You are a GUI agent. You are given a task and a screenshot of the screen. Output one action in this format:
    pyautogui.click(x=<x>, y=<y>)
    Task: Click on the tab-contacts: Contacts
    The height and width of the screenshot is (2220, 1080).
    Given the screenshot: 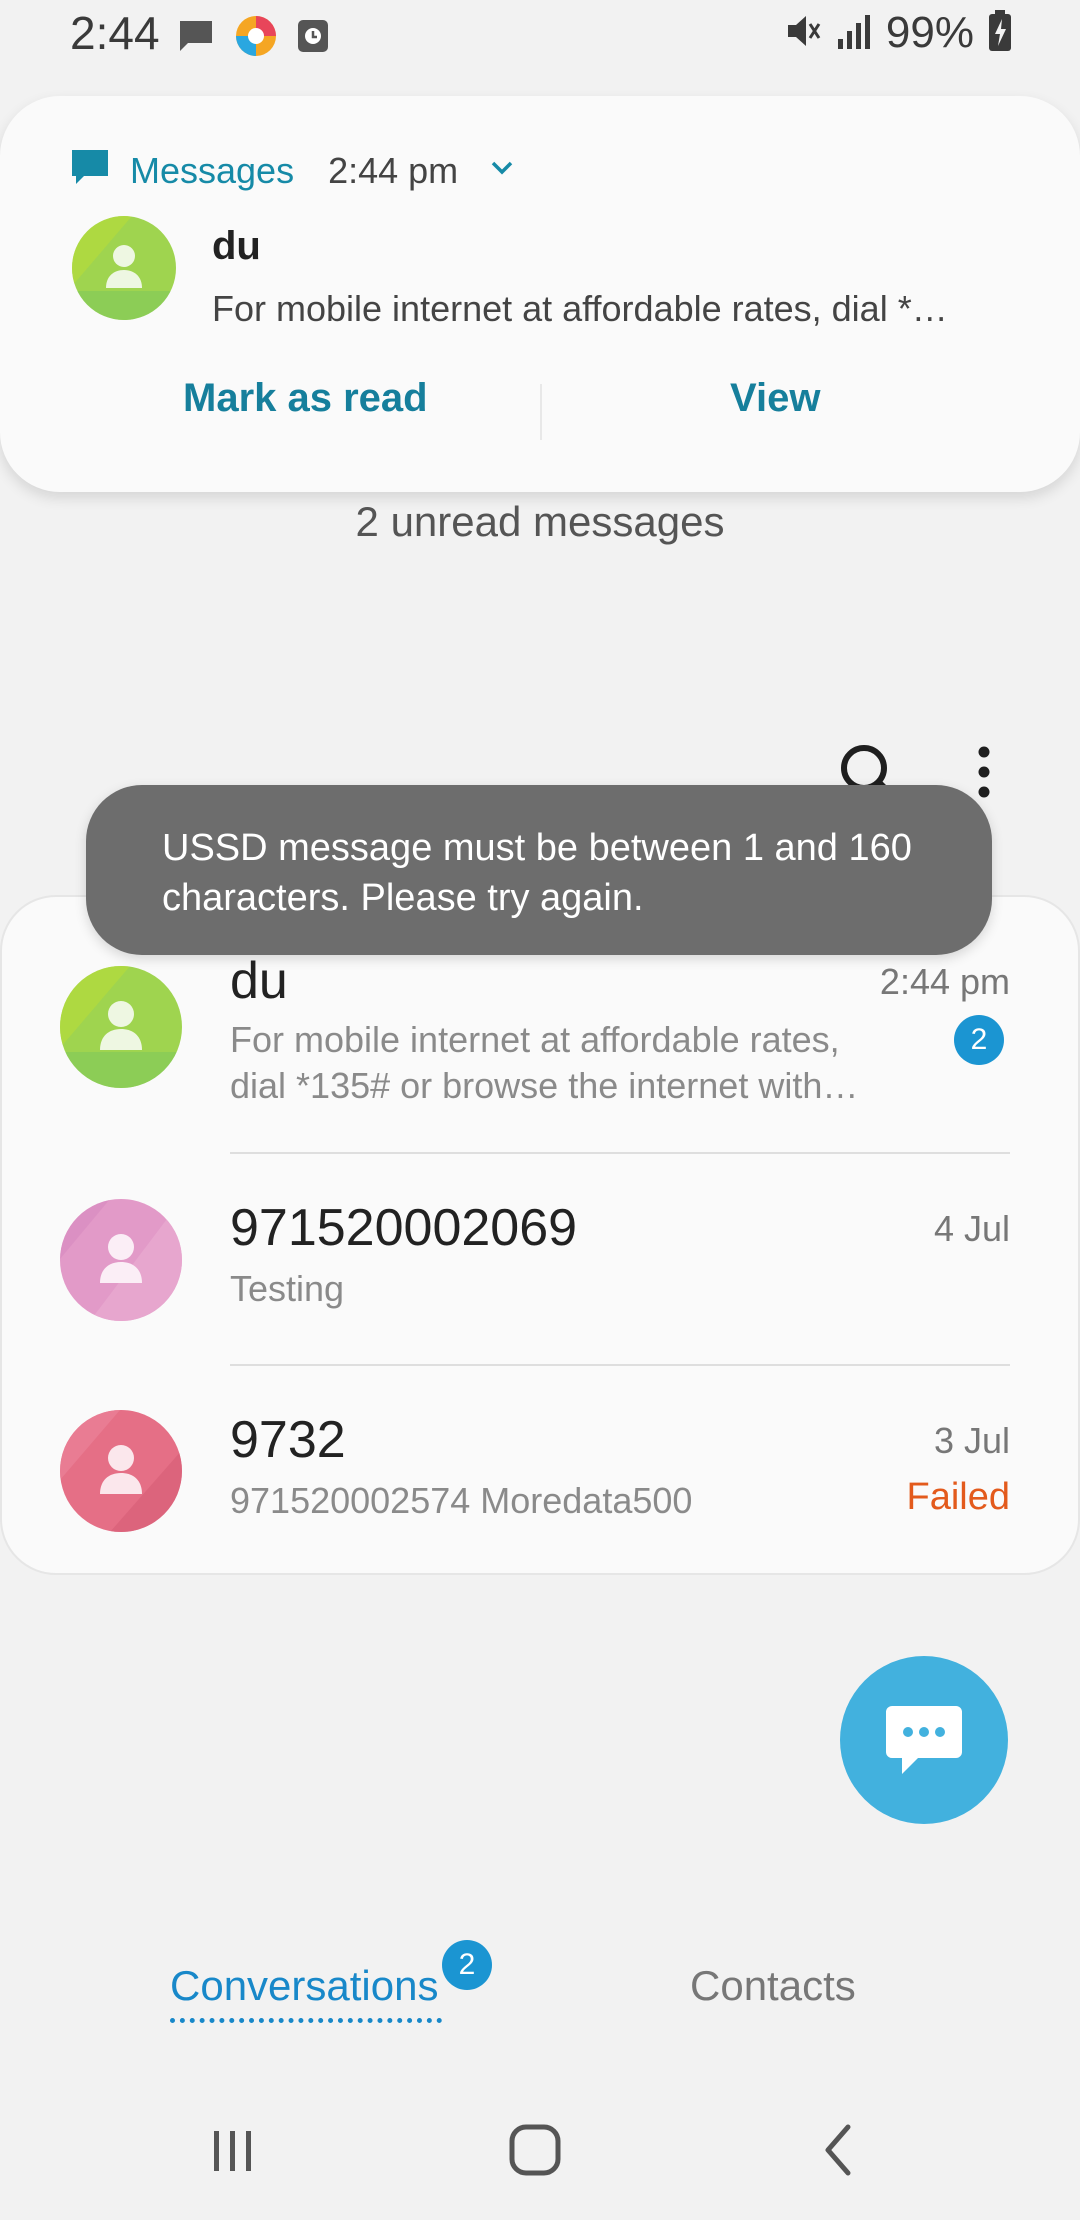 What is the action you would take?
    pyautogui.click(x=773, y=1986)
    